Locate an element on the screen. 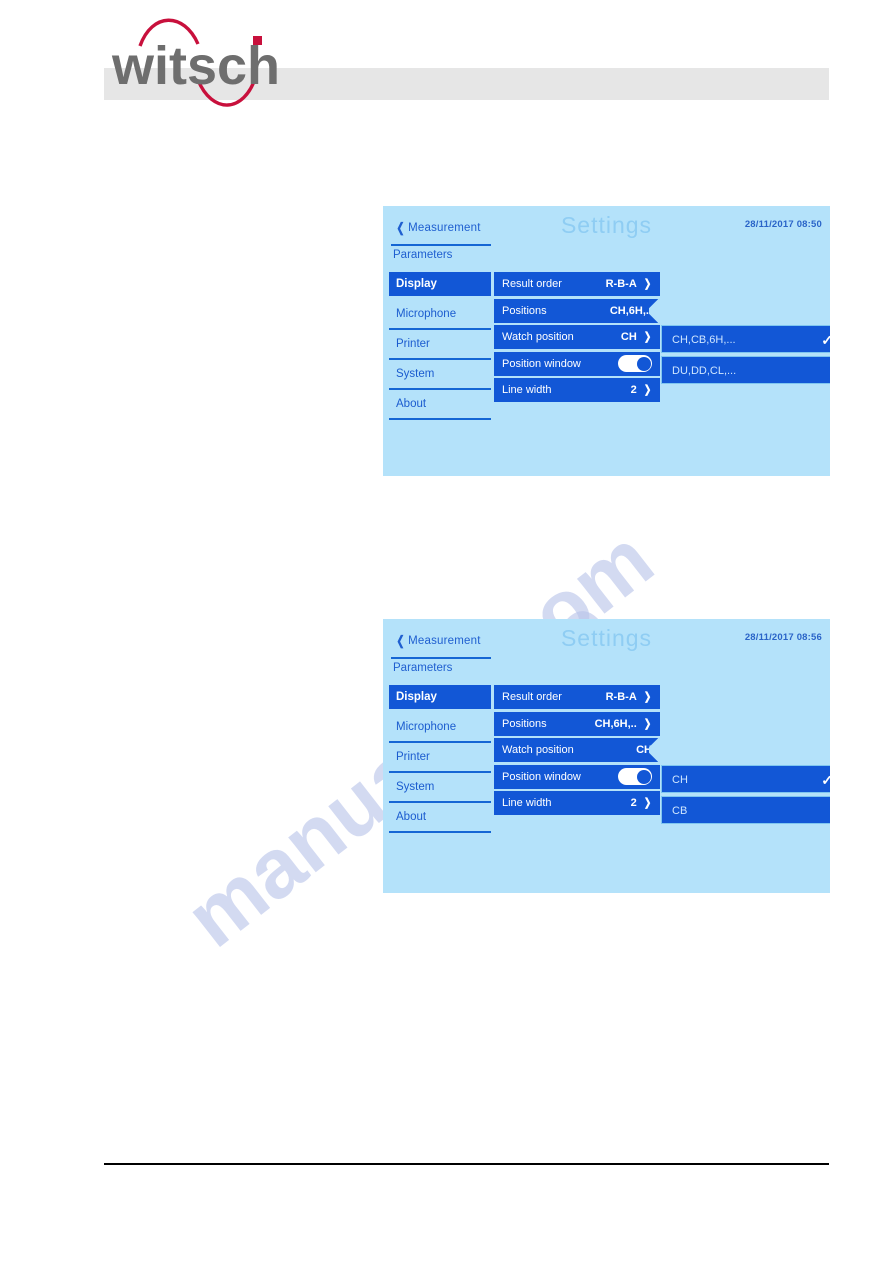  popup-option-item: CH,CB,6H,... ✓ is located at coordinates (745, 339).